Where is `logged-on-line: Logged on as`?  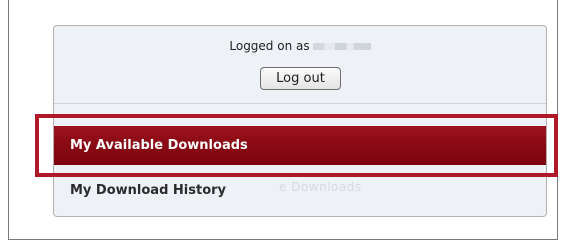
logged-on-line: Logged on as is located at coordinates (300, 46).